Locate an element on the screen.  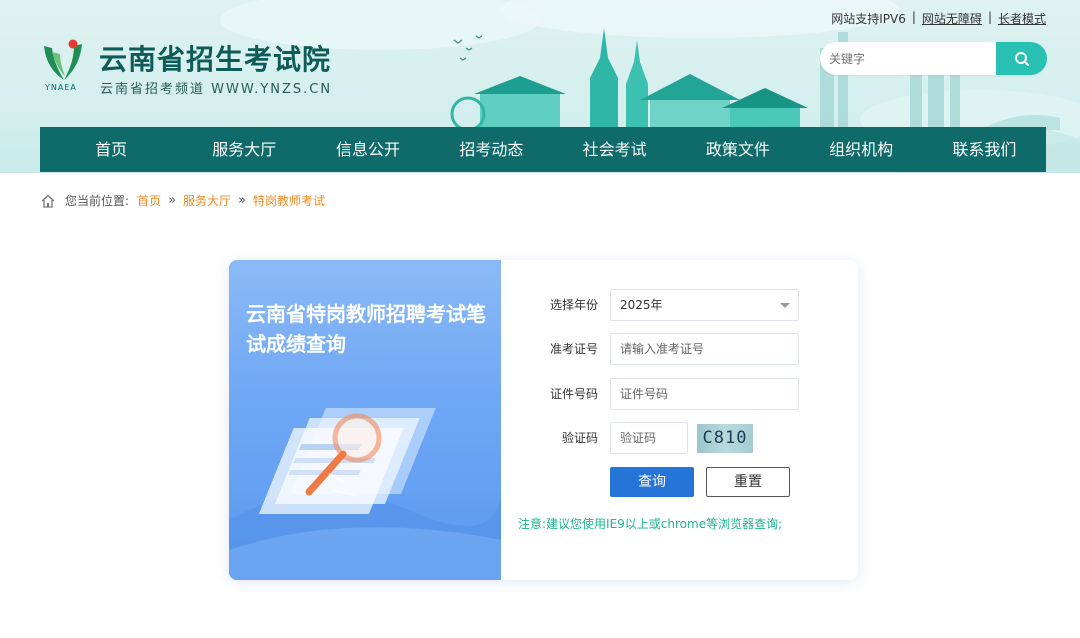
id-number-input is located at coordinates (704, 394).